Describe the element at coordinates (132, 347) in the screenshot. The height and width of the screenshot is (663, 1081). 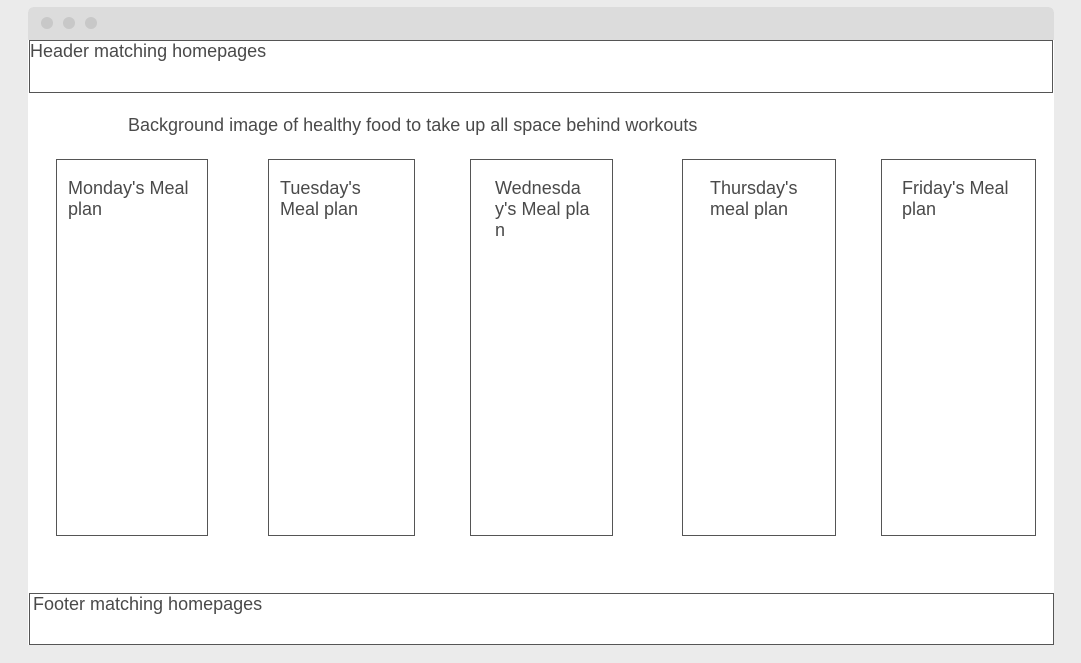
I see `meal-plan-monday: Monday's Meal plan` at that location.